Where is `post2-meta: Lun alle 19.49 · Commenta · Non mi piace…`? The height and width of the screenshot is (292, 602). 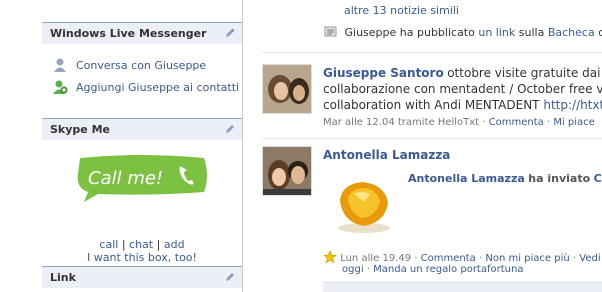
post2-meta: Lun alle 19.49 · Commenta · Non mi piace… is located at coordinates (462, 257).